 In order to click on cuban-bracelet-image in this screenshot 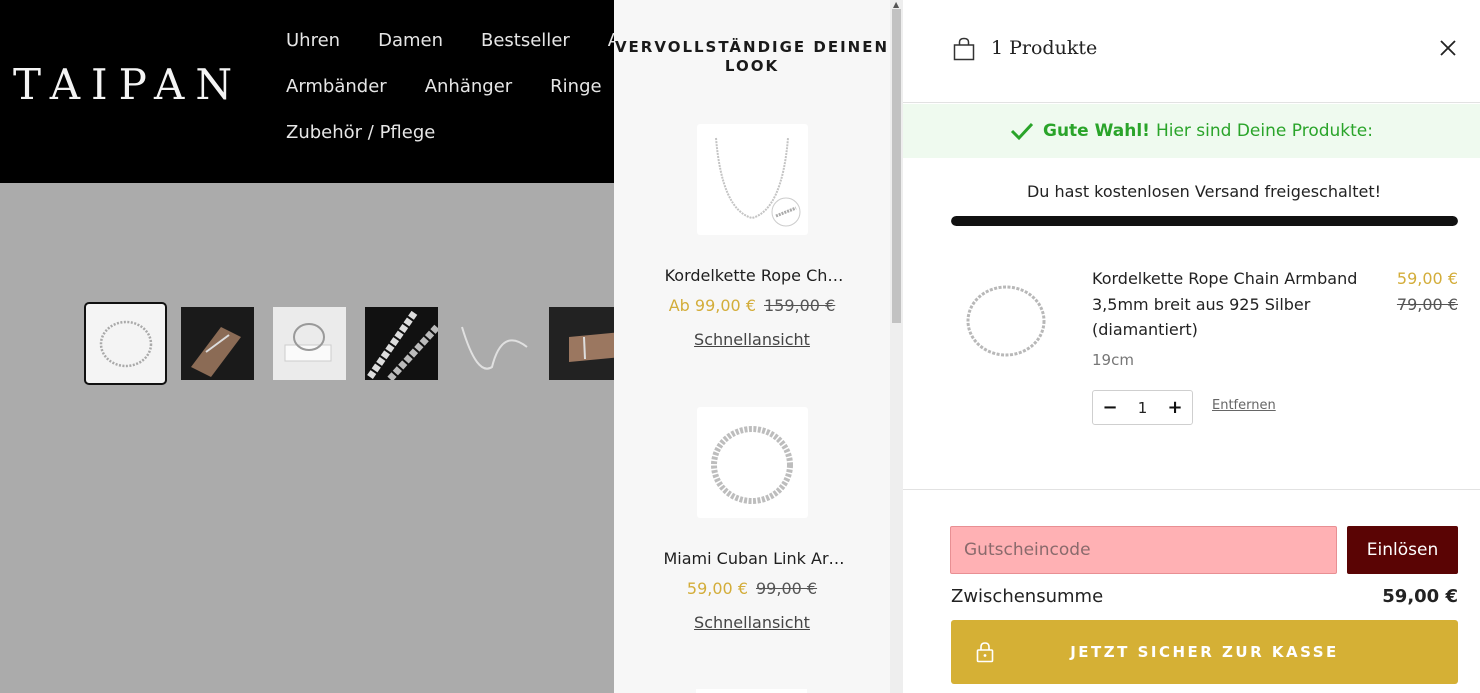, I will do `click(752, 464)`.